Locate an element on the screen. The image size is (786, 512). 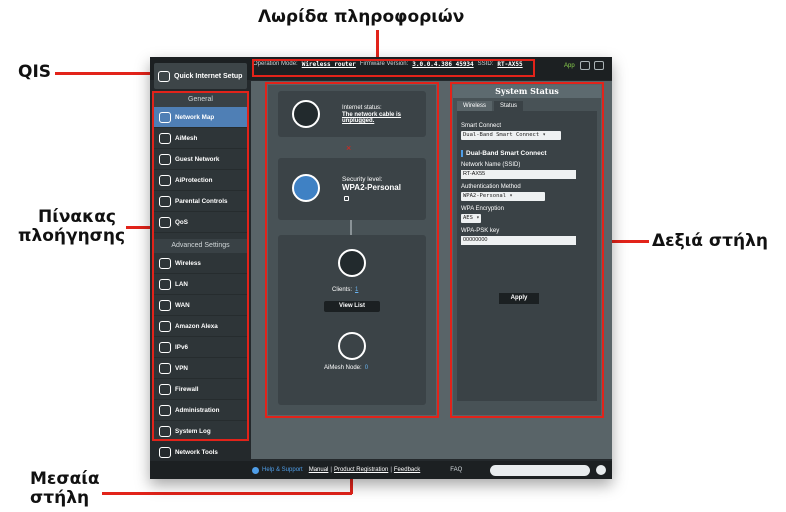
help-icon is located at coordinates (255, 470).